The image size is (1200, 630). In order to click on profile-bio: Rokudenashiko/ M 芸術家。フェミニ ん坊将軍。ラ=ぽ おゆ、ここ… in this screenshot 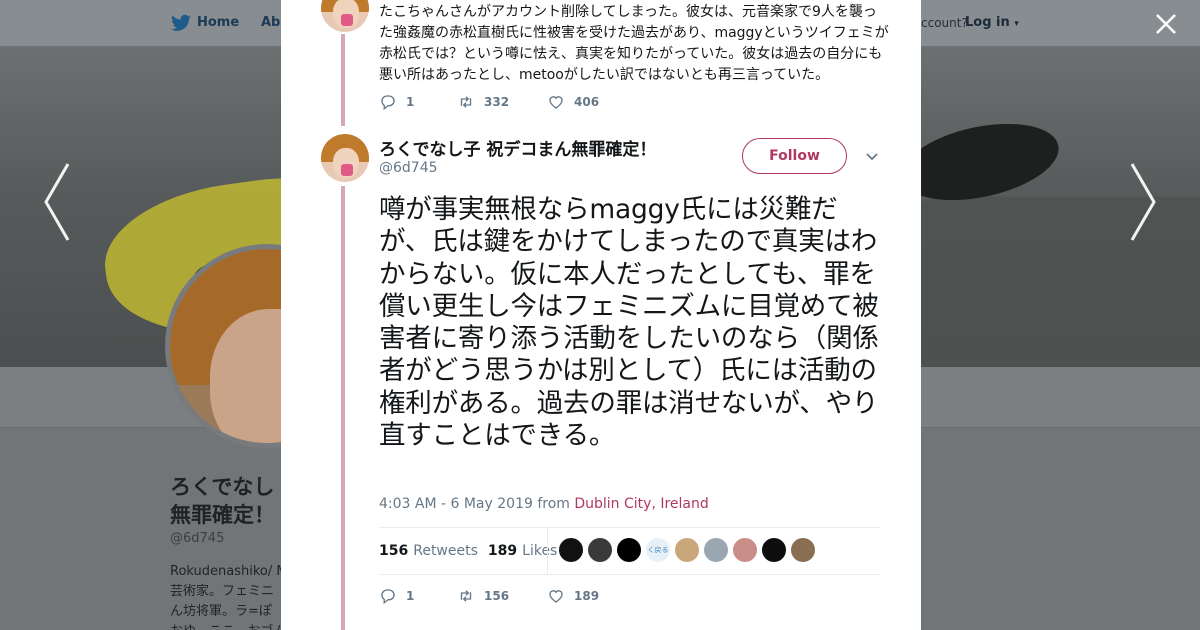, I will do `click(230, 596)`.